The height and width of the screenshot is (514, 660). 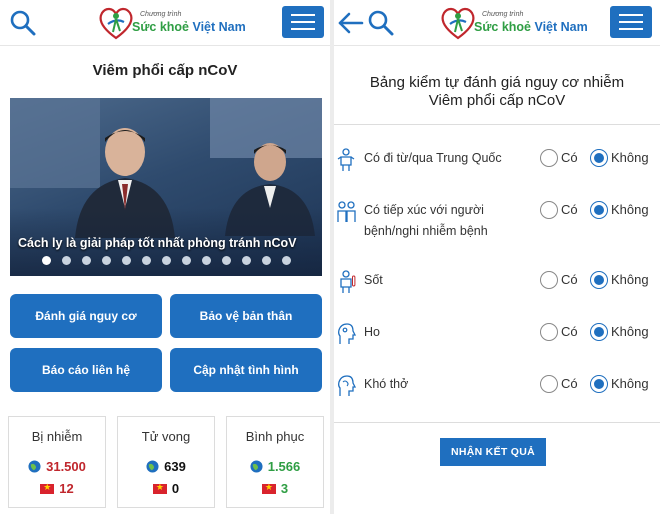 What do you see at coordinates (66, 488) in the screenshot?
I see `vietnam-count: 12` at bounding box center [66, 488].